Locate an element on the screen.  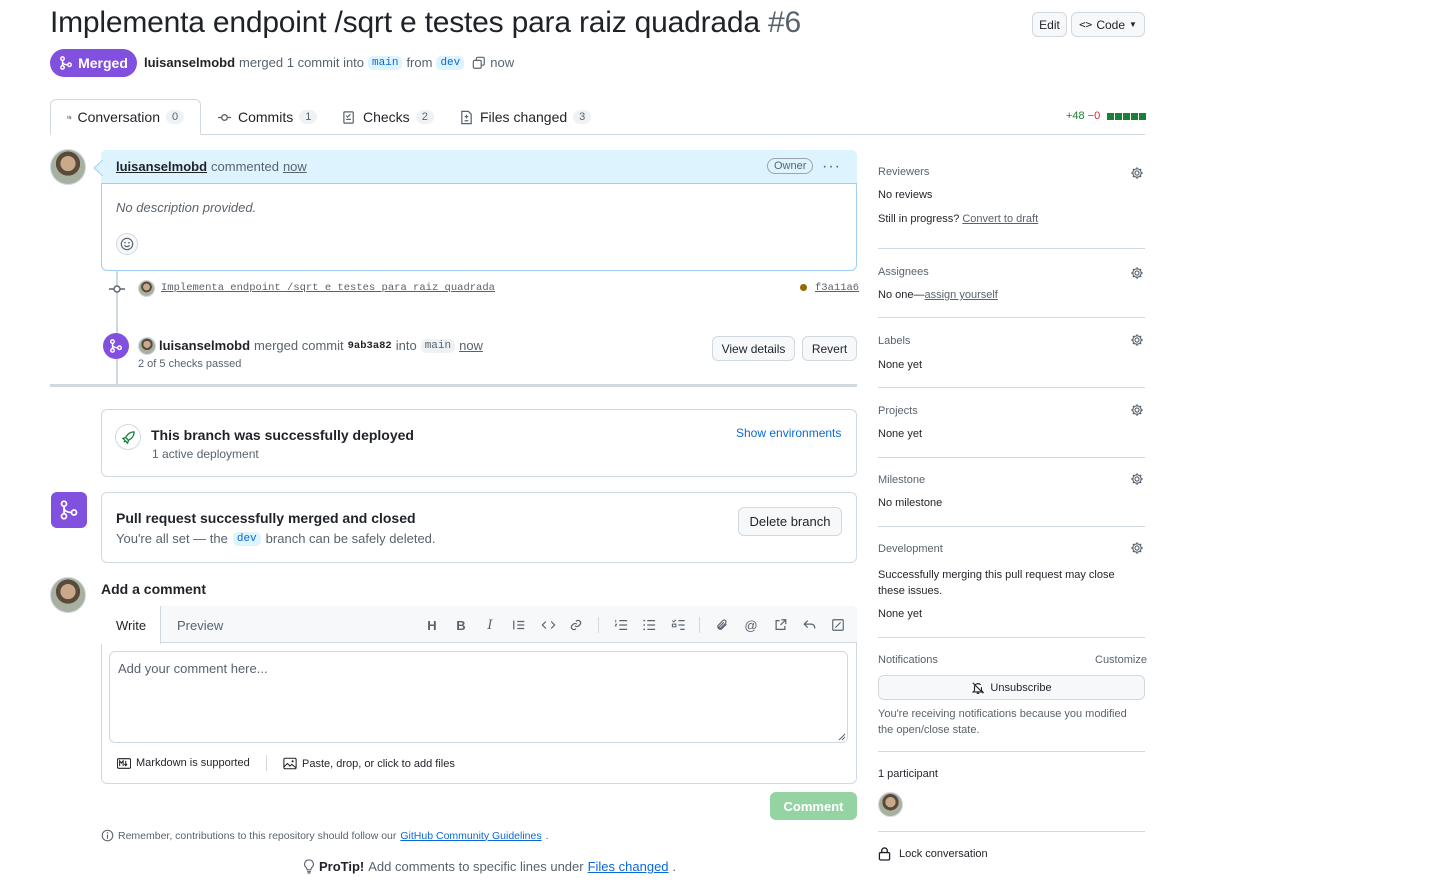
merged-branch: dev is located at coordinates (246, 538).